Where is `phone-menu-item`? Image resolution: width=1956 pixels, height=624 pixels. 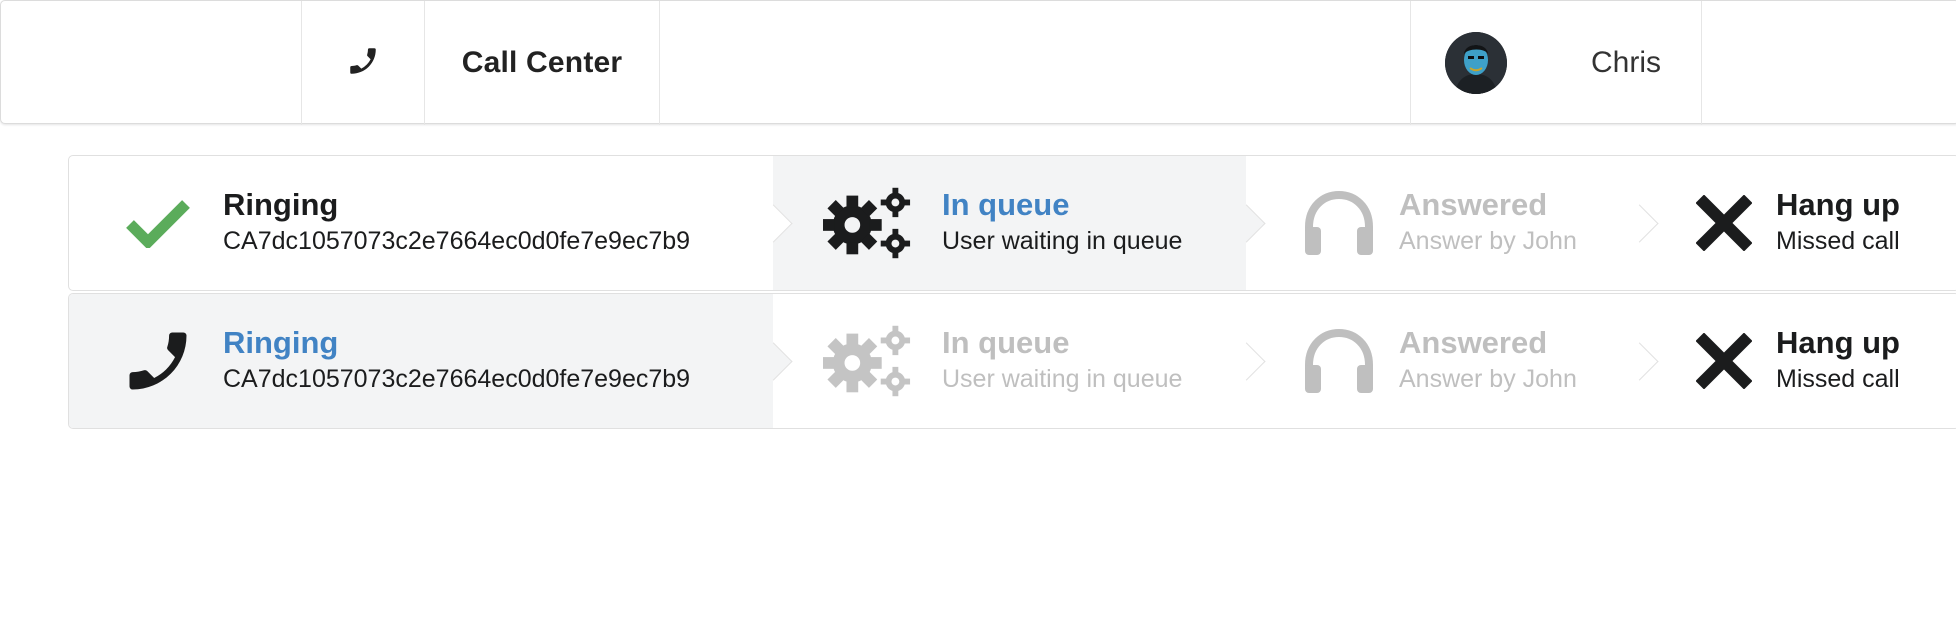 phone-menu-item is located at coordinates (363, 63).